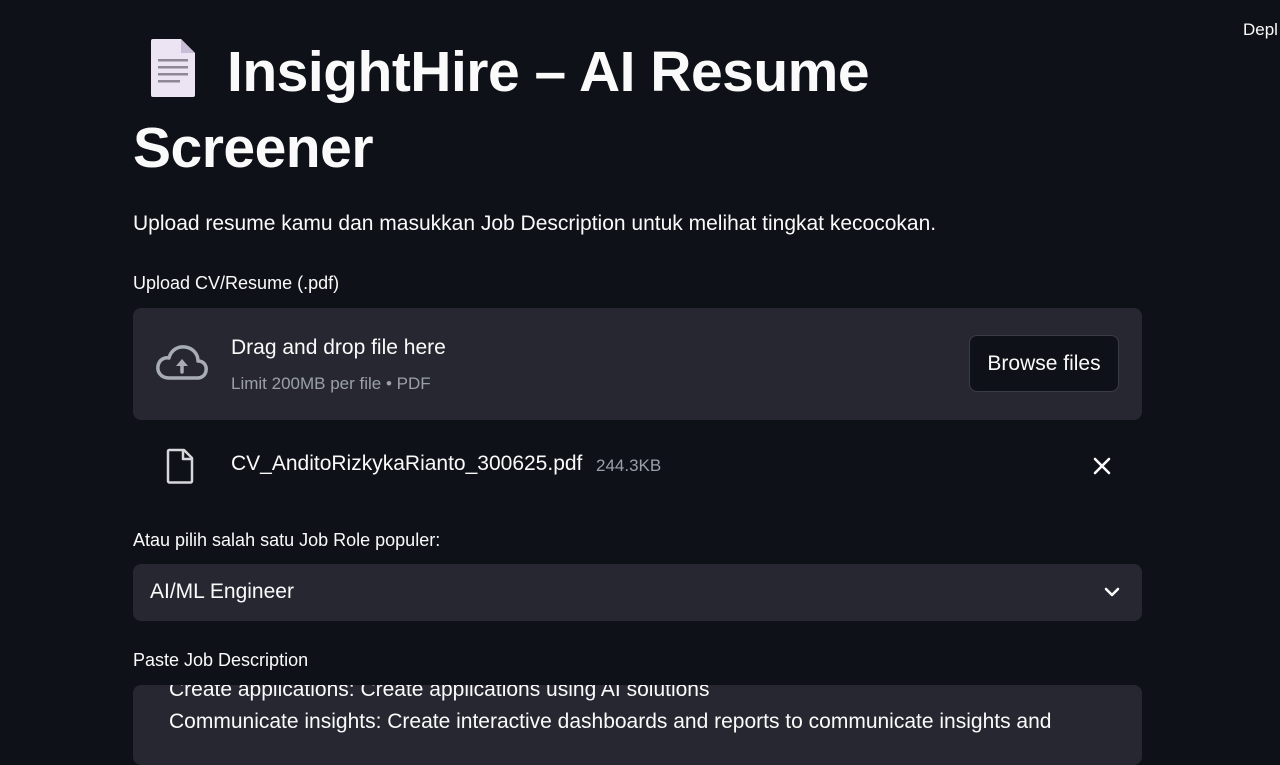 This screenshot has height=765, width=1280. I want to click on document-icon, so click(173, 68).